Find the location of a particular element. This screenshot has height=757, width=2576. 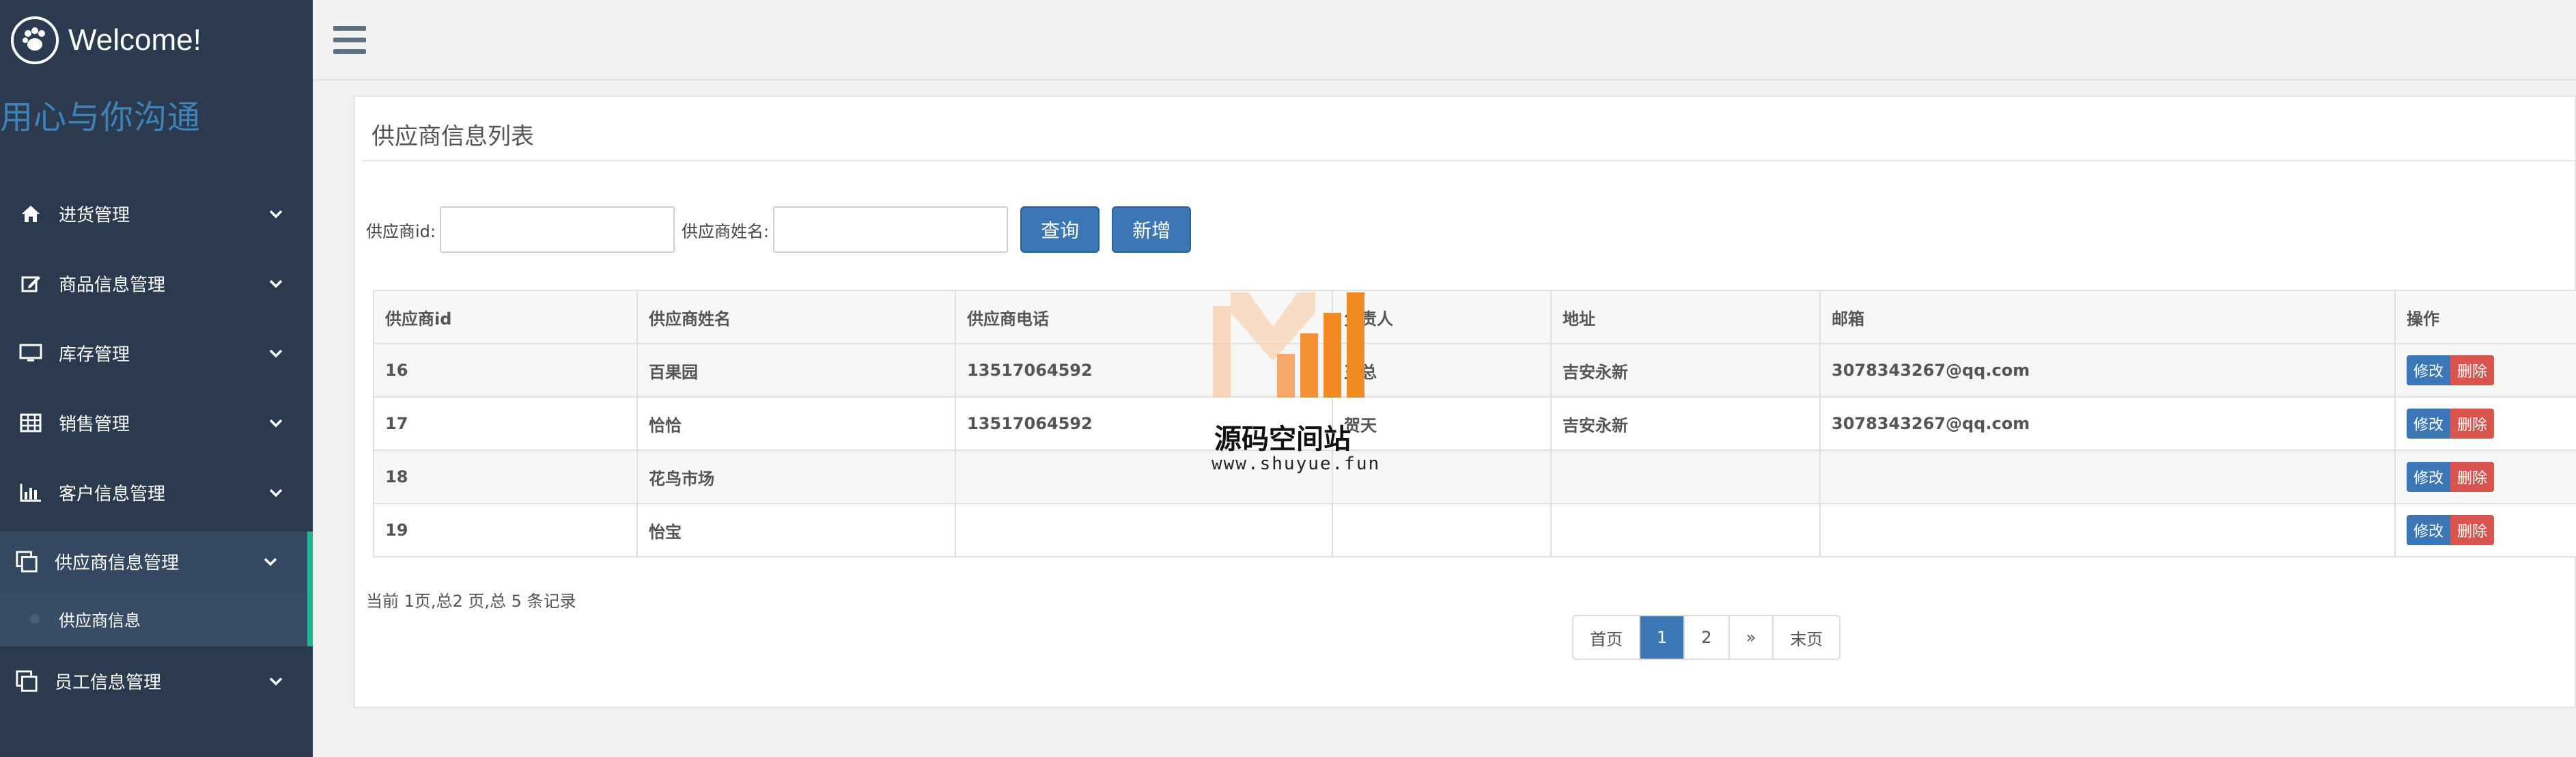

sidebar-item-purchase: 进货管理 is located at coordinates (156, 214).